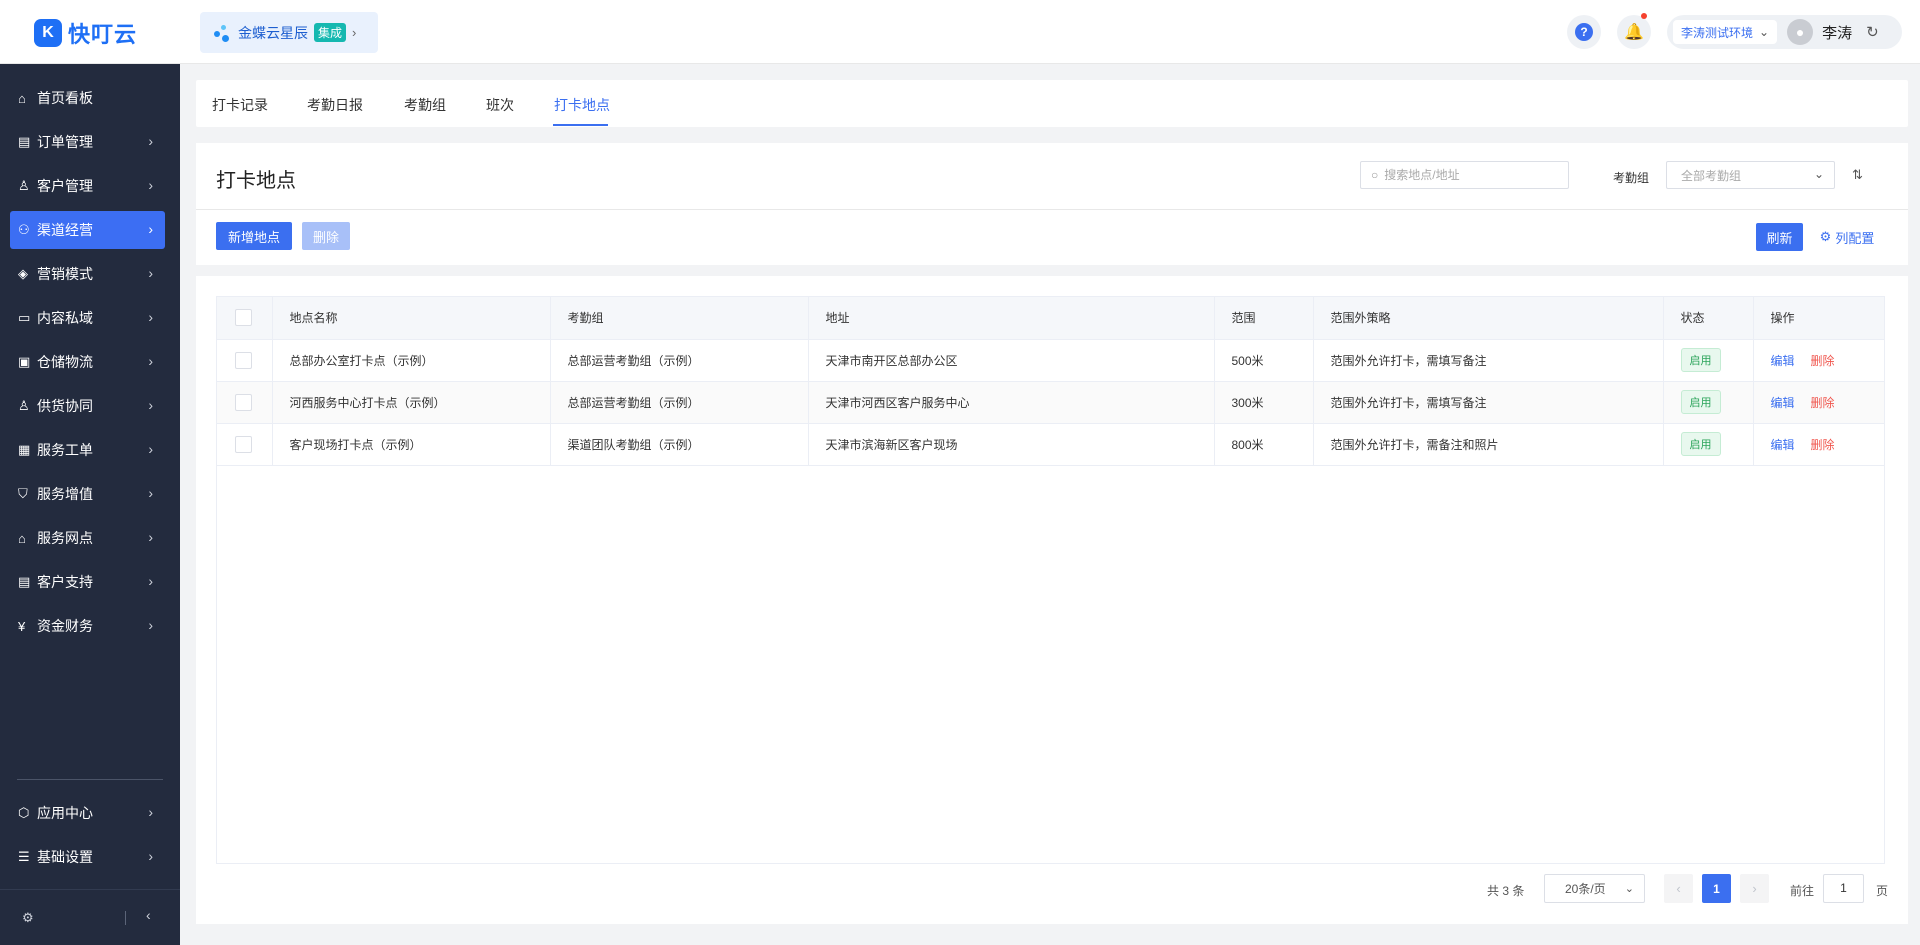 This screenshot has width=1920, height=945. Describe the element at coordinates (1052, 103) in the screenshot. I see `tab-bar: 打卡记录 考勤日报 考勤组 班次 打卡地点` at that location.